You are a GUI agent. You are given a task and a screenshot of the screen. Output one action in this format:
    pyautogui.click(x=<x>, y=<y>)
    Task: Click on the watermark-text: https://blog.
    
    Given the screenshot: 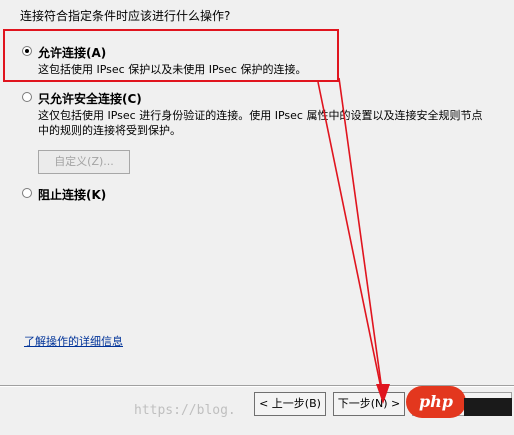 What is the action you would take?
    pyautogui.click(x=185, y=410)
    